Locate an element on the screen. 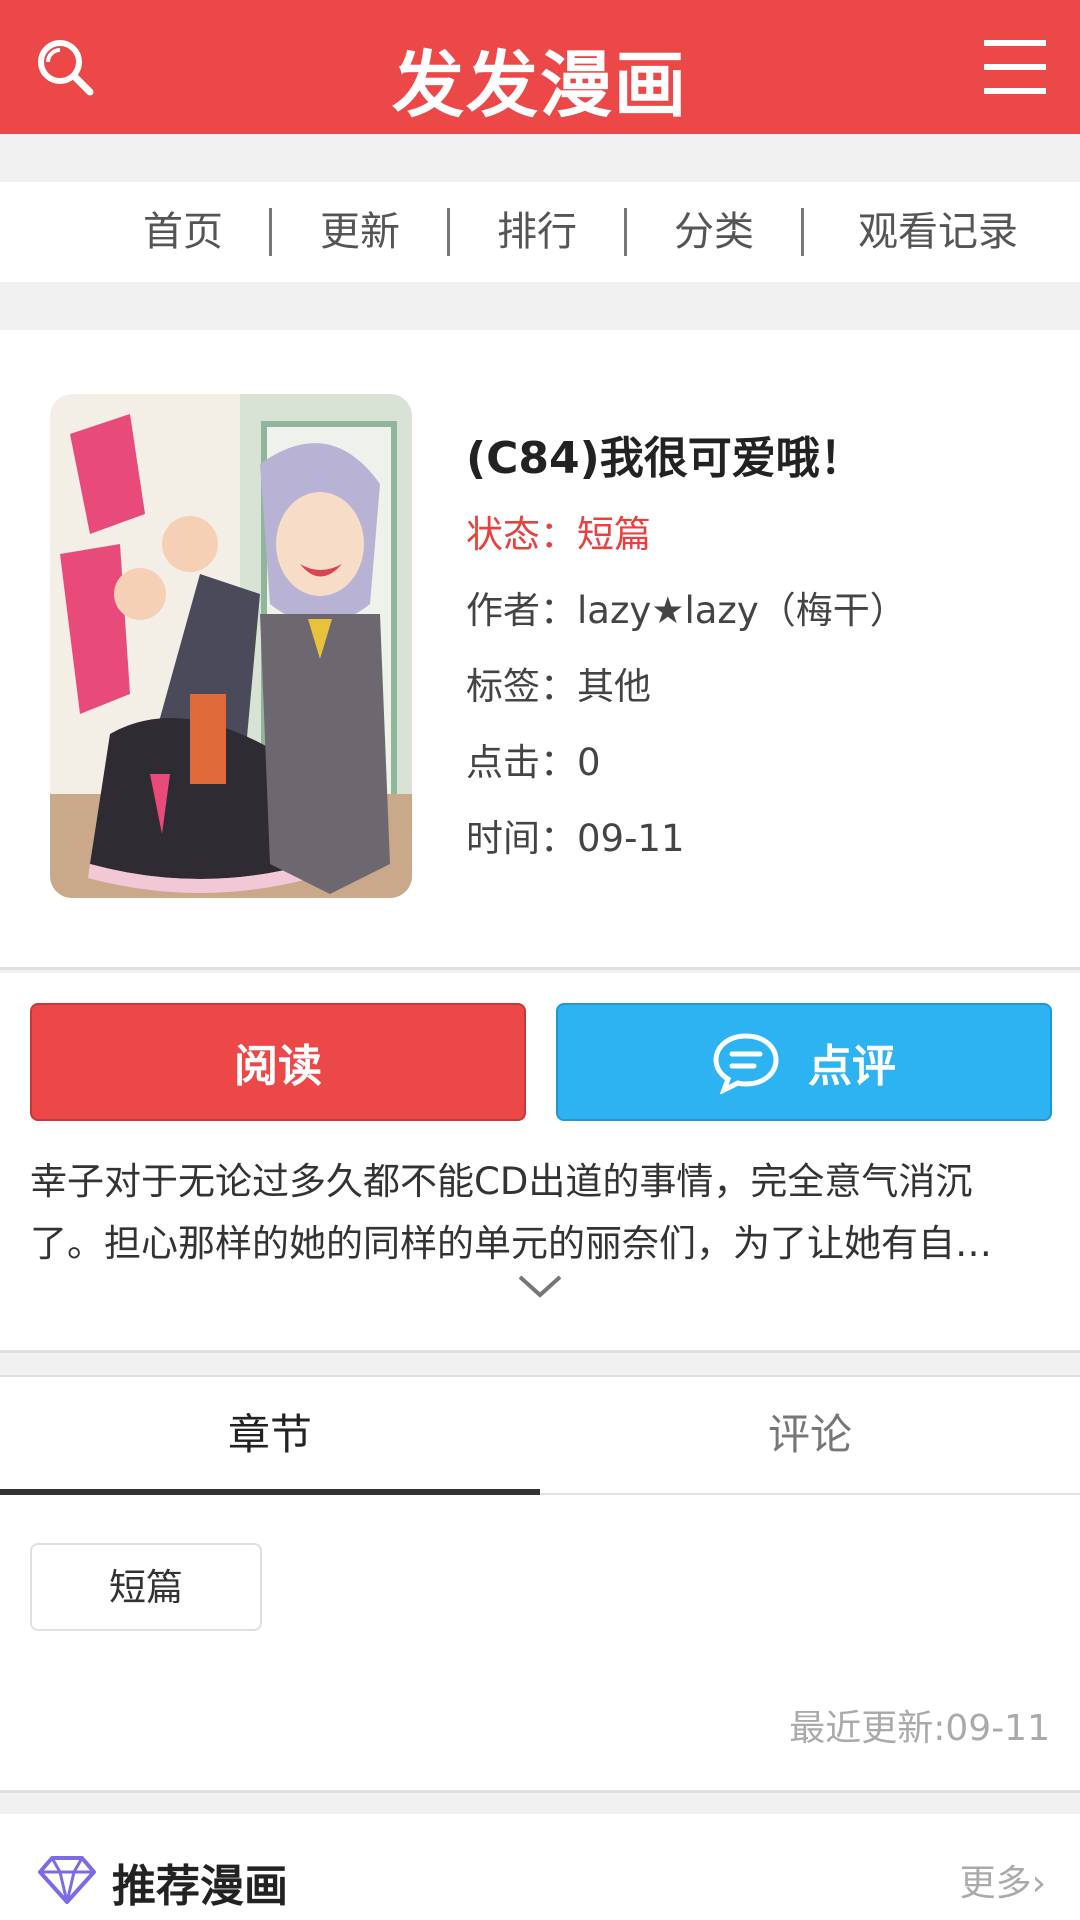 This screenshot has height=1920, width=1080. comic-title: (C84)我很可爱哦！ is located at coordinates (665, 458).